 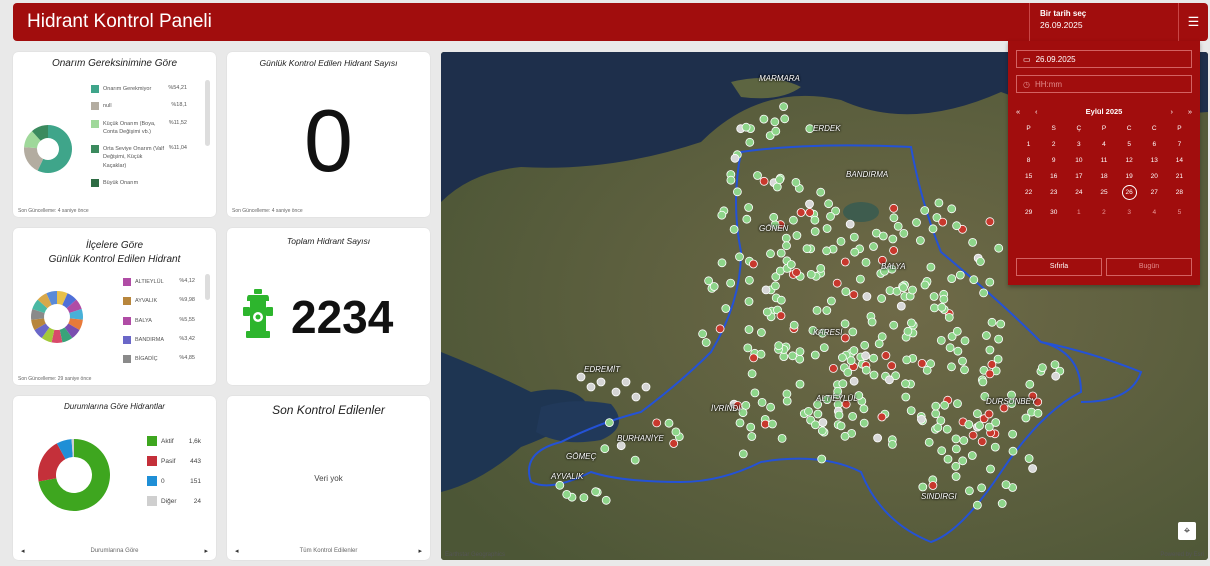 I want to click on calendar-day: 27, so click(x=1154, y=194).